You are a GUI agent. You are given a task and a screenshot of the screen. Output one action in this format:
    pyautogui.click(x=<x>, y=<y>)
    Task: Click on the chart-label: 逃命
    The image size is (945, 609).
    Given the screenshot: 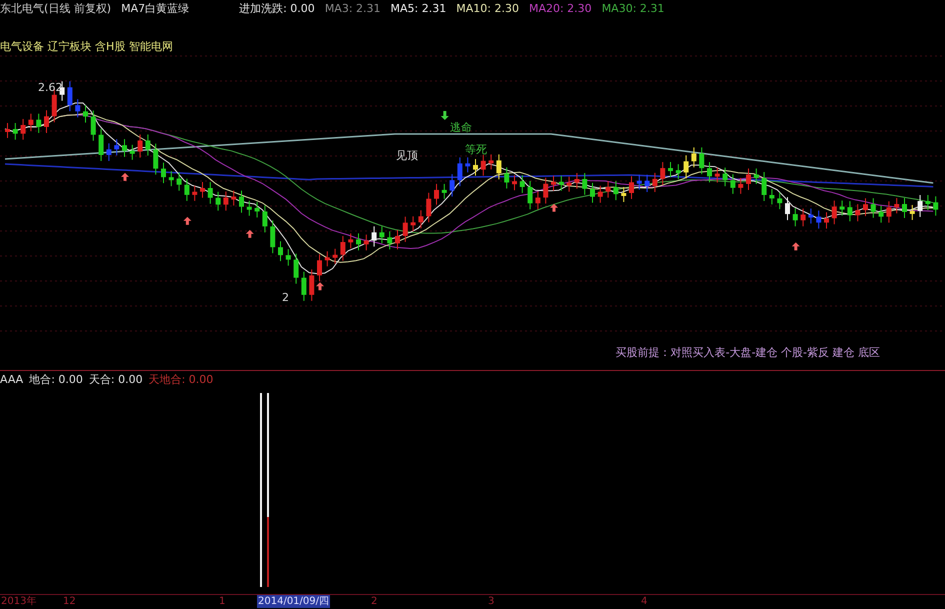 What is the action you would take?
    pyautogui.click(x=461, y=127)
    